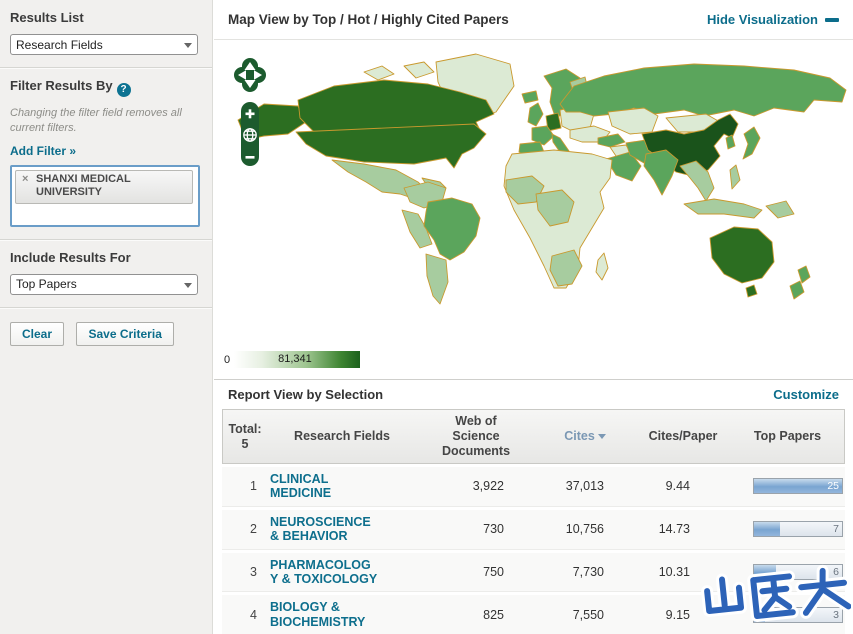 This screenshot has height=634, width=853. What do you see at coordinates (533, 487) in the screenshot?
I see `table-row: 1 CLINICAL MEDICINE 3,922 37,013 9.44 25` at bounding box center [533, 487].